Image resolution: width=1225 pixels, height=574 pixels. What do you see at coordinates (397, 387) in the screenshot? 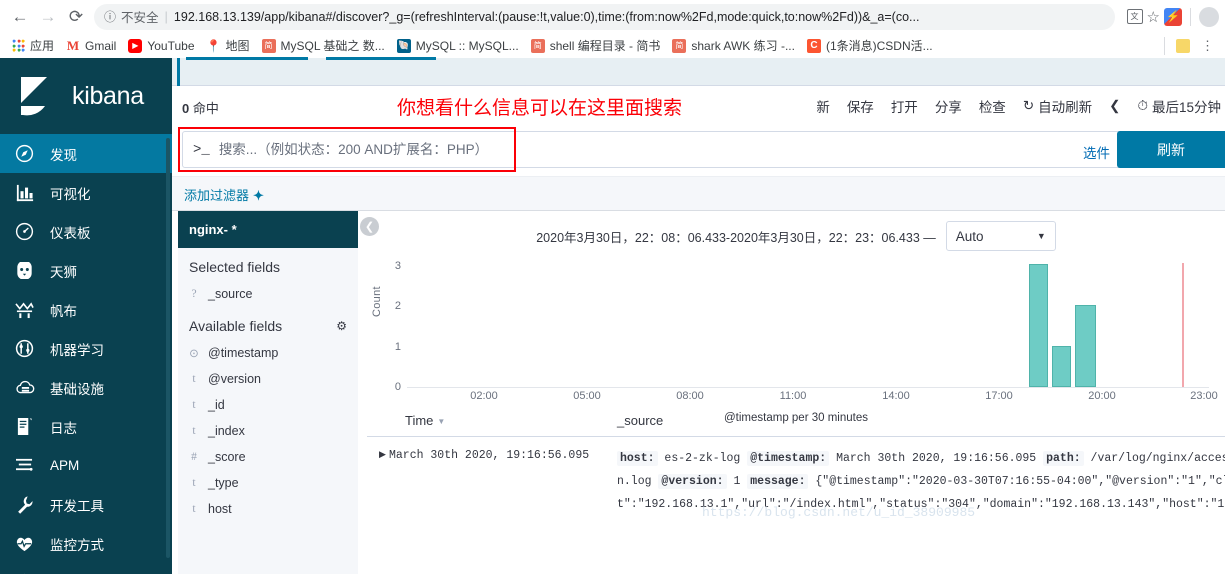
I see `y-tick: 0` at bounding box center [397, 387].